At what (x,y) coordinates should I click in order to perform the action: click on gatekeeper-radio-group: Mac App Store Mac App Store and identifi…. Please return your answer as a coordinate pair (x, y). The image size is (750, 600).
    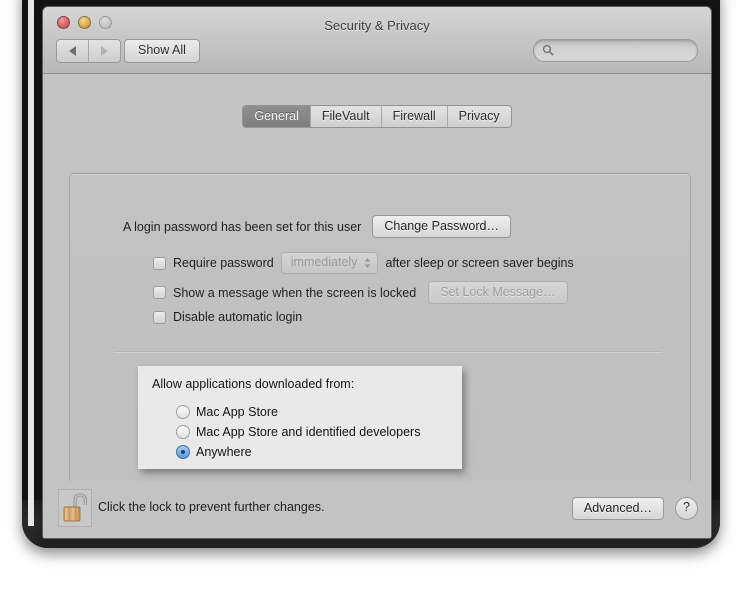
    Looking at the image, I should click on (298, 432).